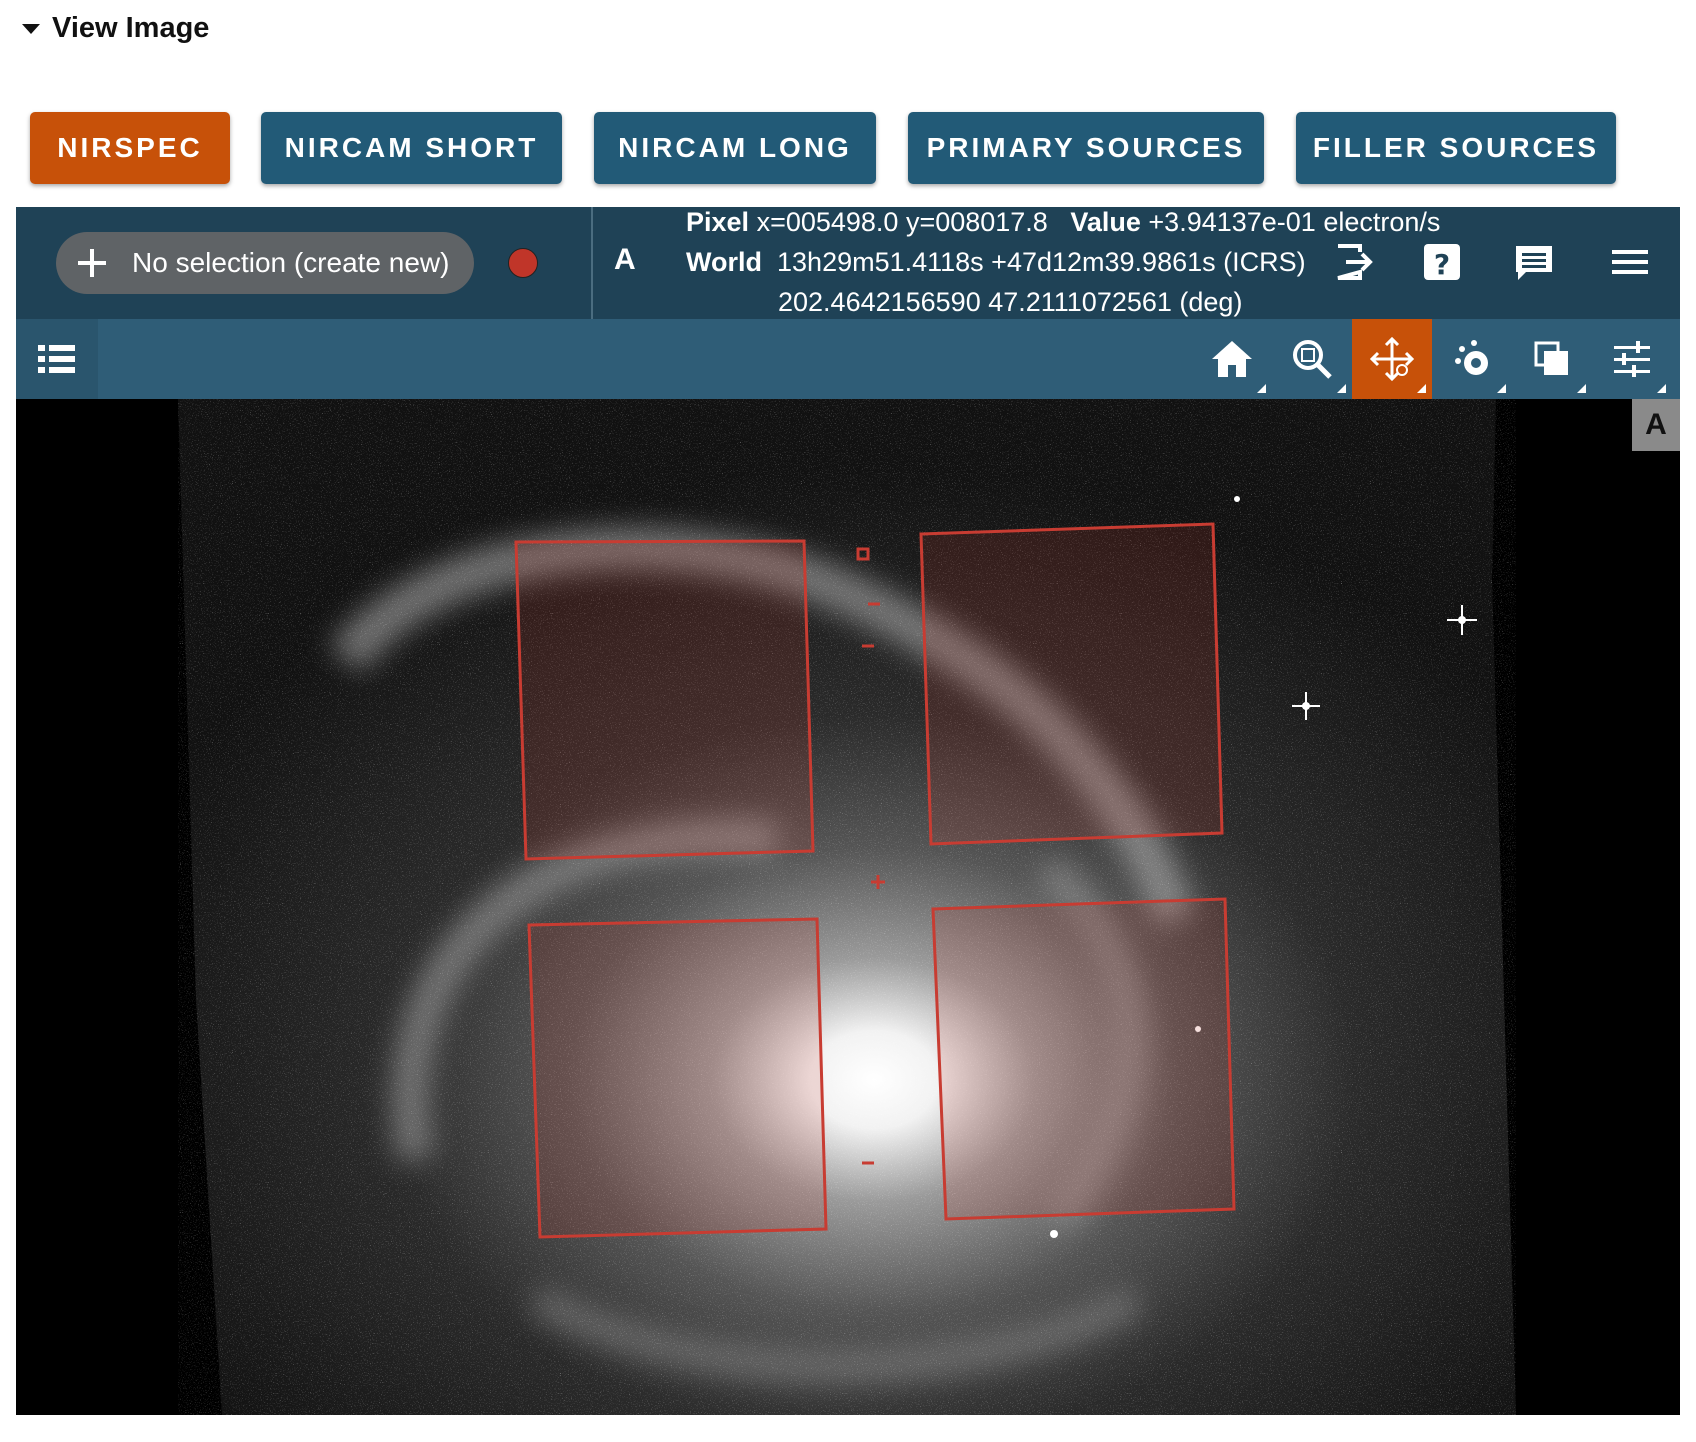 This screenshot has width=1696, height=1442. Describe the element at coordinates (1656, 425) in the screenshot. I see `viewer-corner-label: A` at that location.